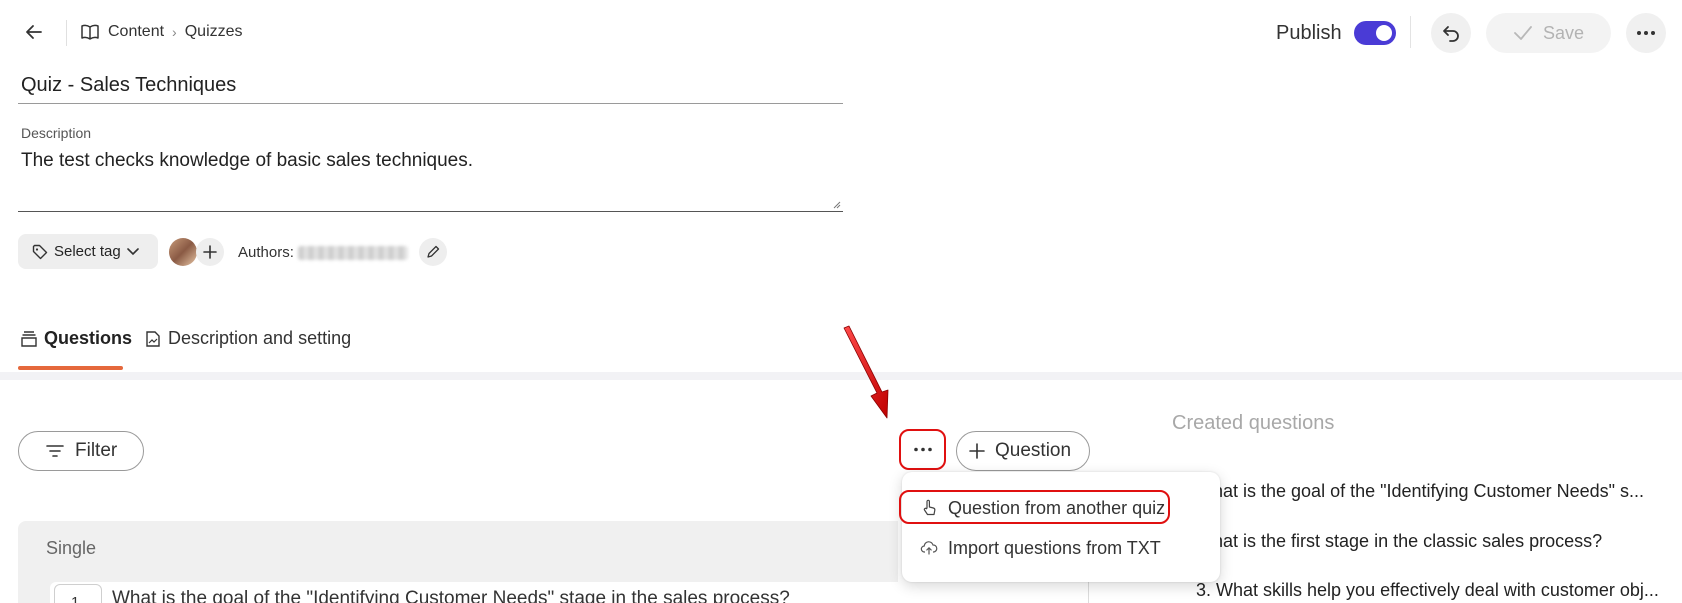 Image resolution: width=1682 pixels, height=603 pixels. I want to click on add-author-button, so click(210, 252).